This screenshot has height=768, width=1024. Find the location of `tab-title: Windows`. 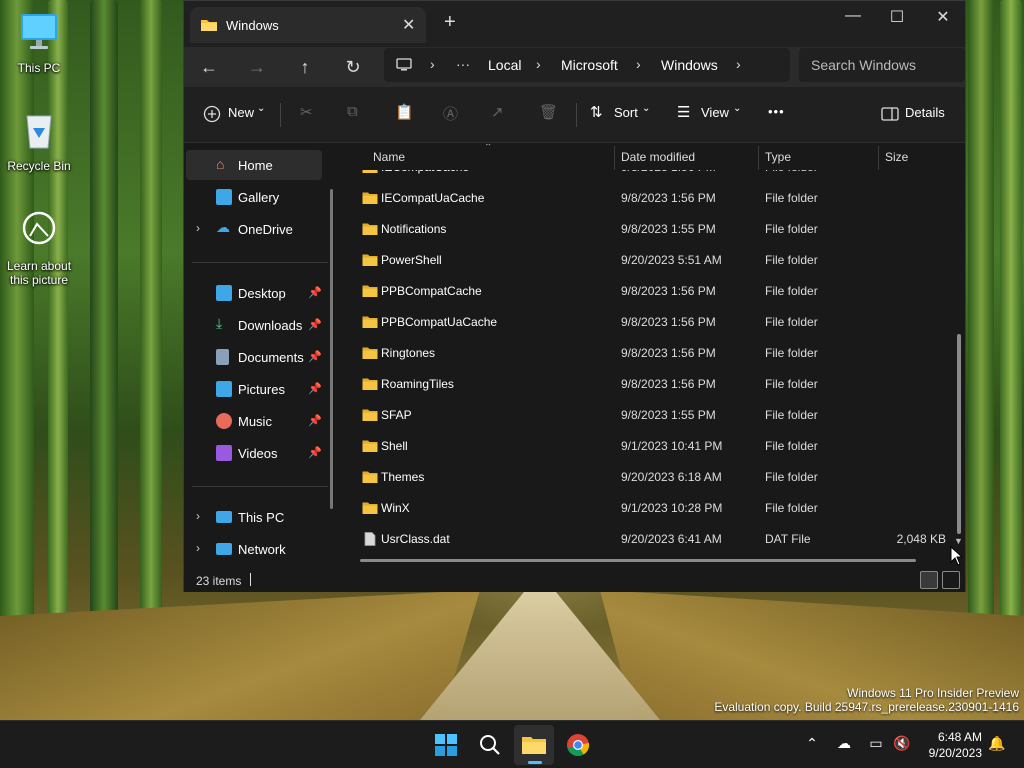

tab-title: Windows is located at coordinates (252, 25).